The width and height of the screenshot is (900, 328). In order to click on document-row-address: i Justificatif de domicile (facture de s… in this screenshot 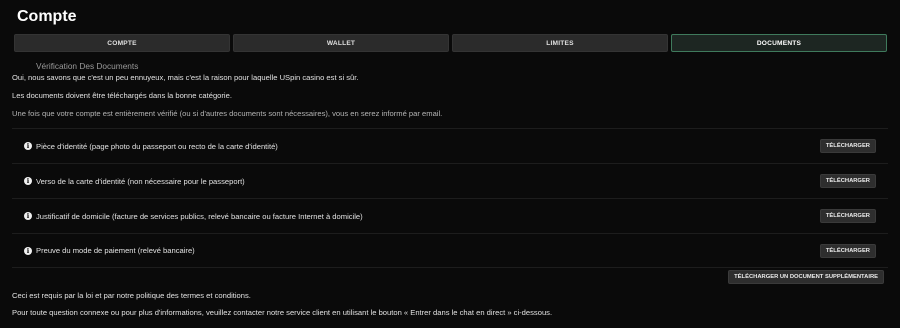, I will do `click(450, 215)`.